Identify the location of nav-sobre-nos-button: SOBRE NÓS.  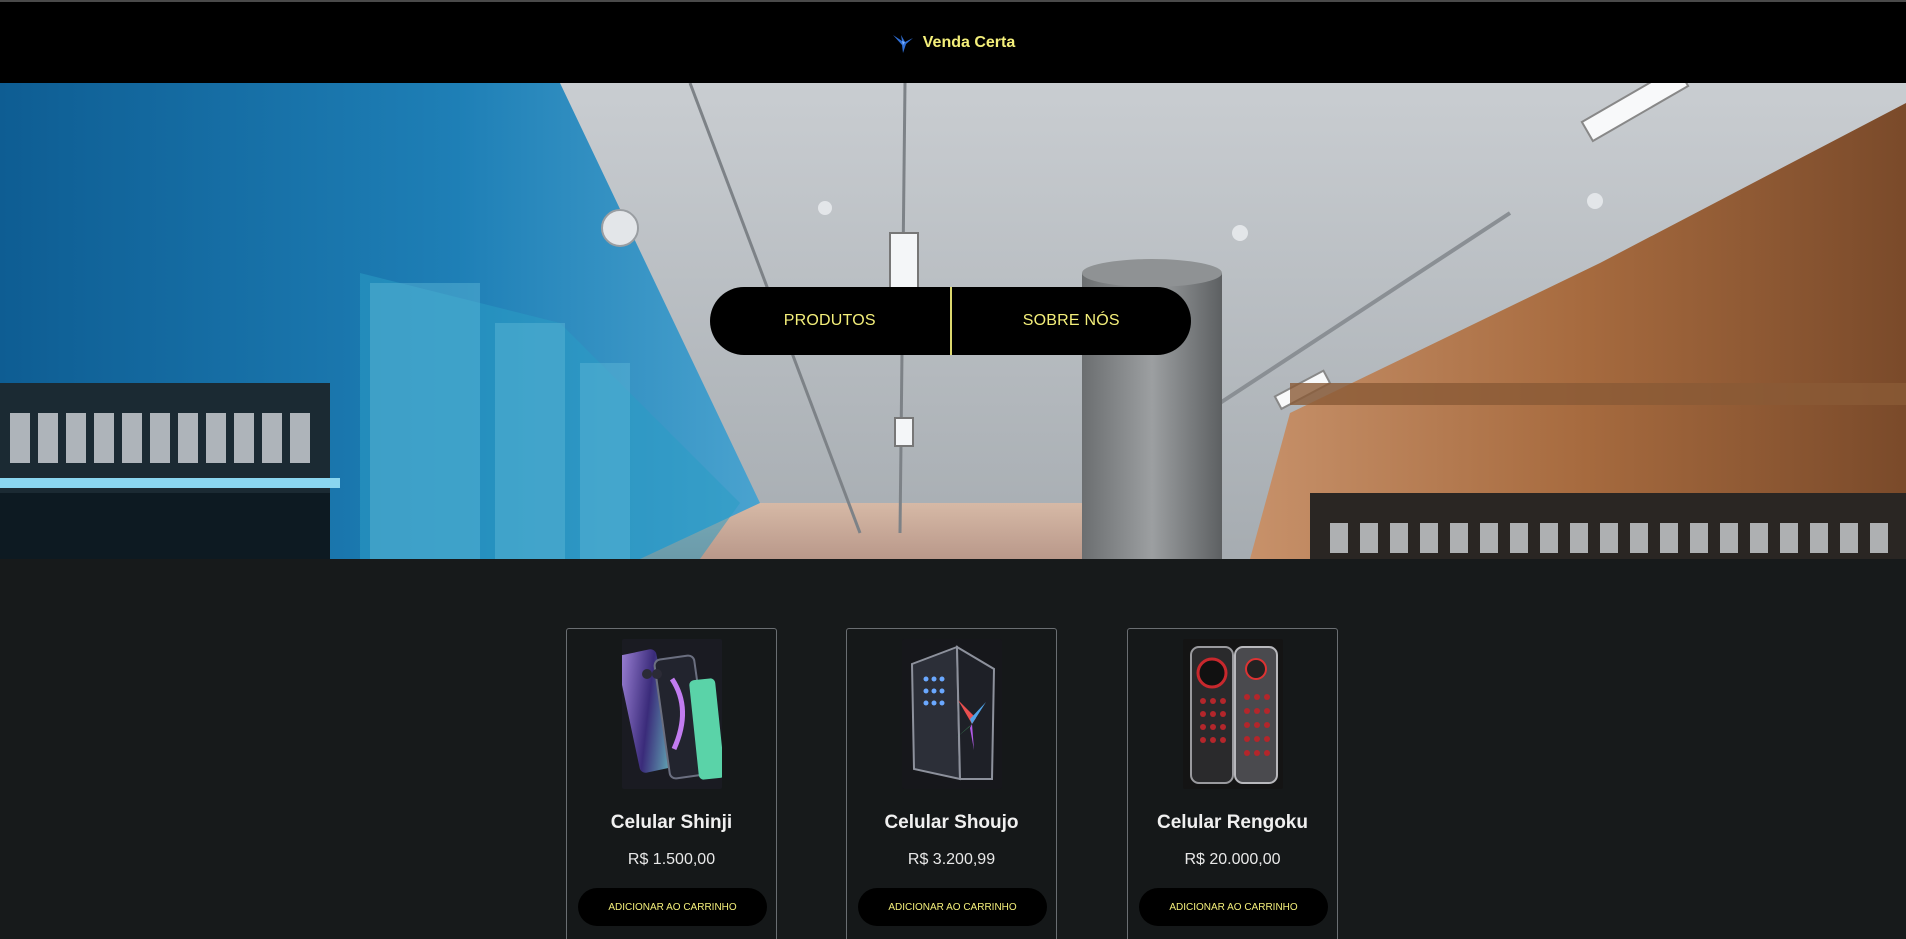
(1072, 321).